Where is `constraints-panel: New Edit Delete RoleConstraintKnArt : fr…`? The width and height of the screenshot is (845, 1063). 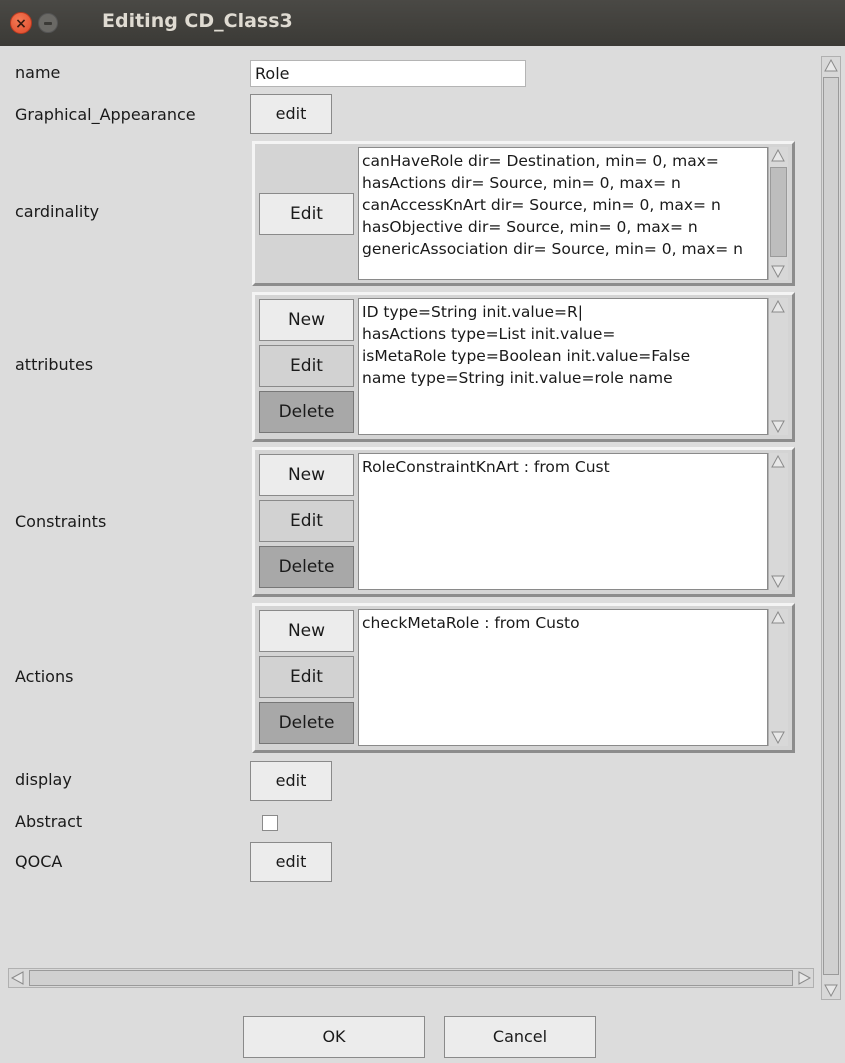 constraints-panel: New Edit Delete RoleConstraintKnArt : fr… is located at coordinates (523, 522).